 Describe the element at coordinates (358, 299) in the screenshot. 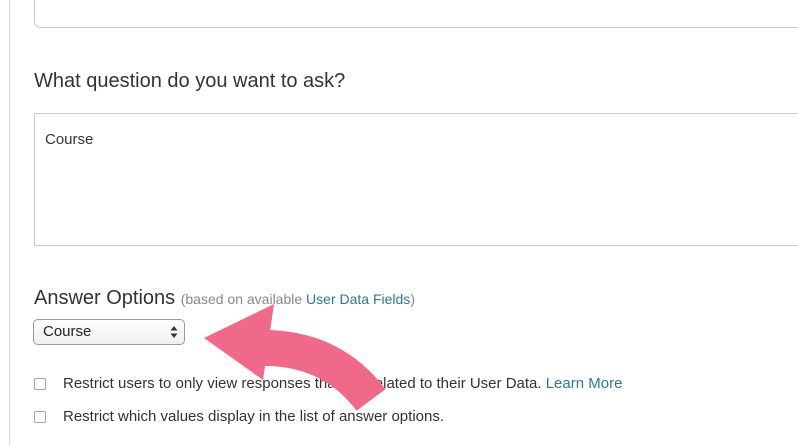

I see `user-data-fields-link: User Data Fields` at that location.